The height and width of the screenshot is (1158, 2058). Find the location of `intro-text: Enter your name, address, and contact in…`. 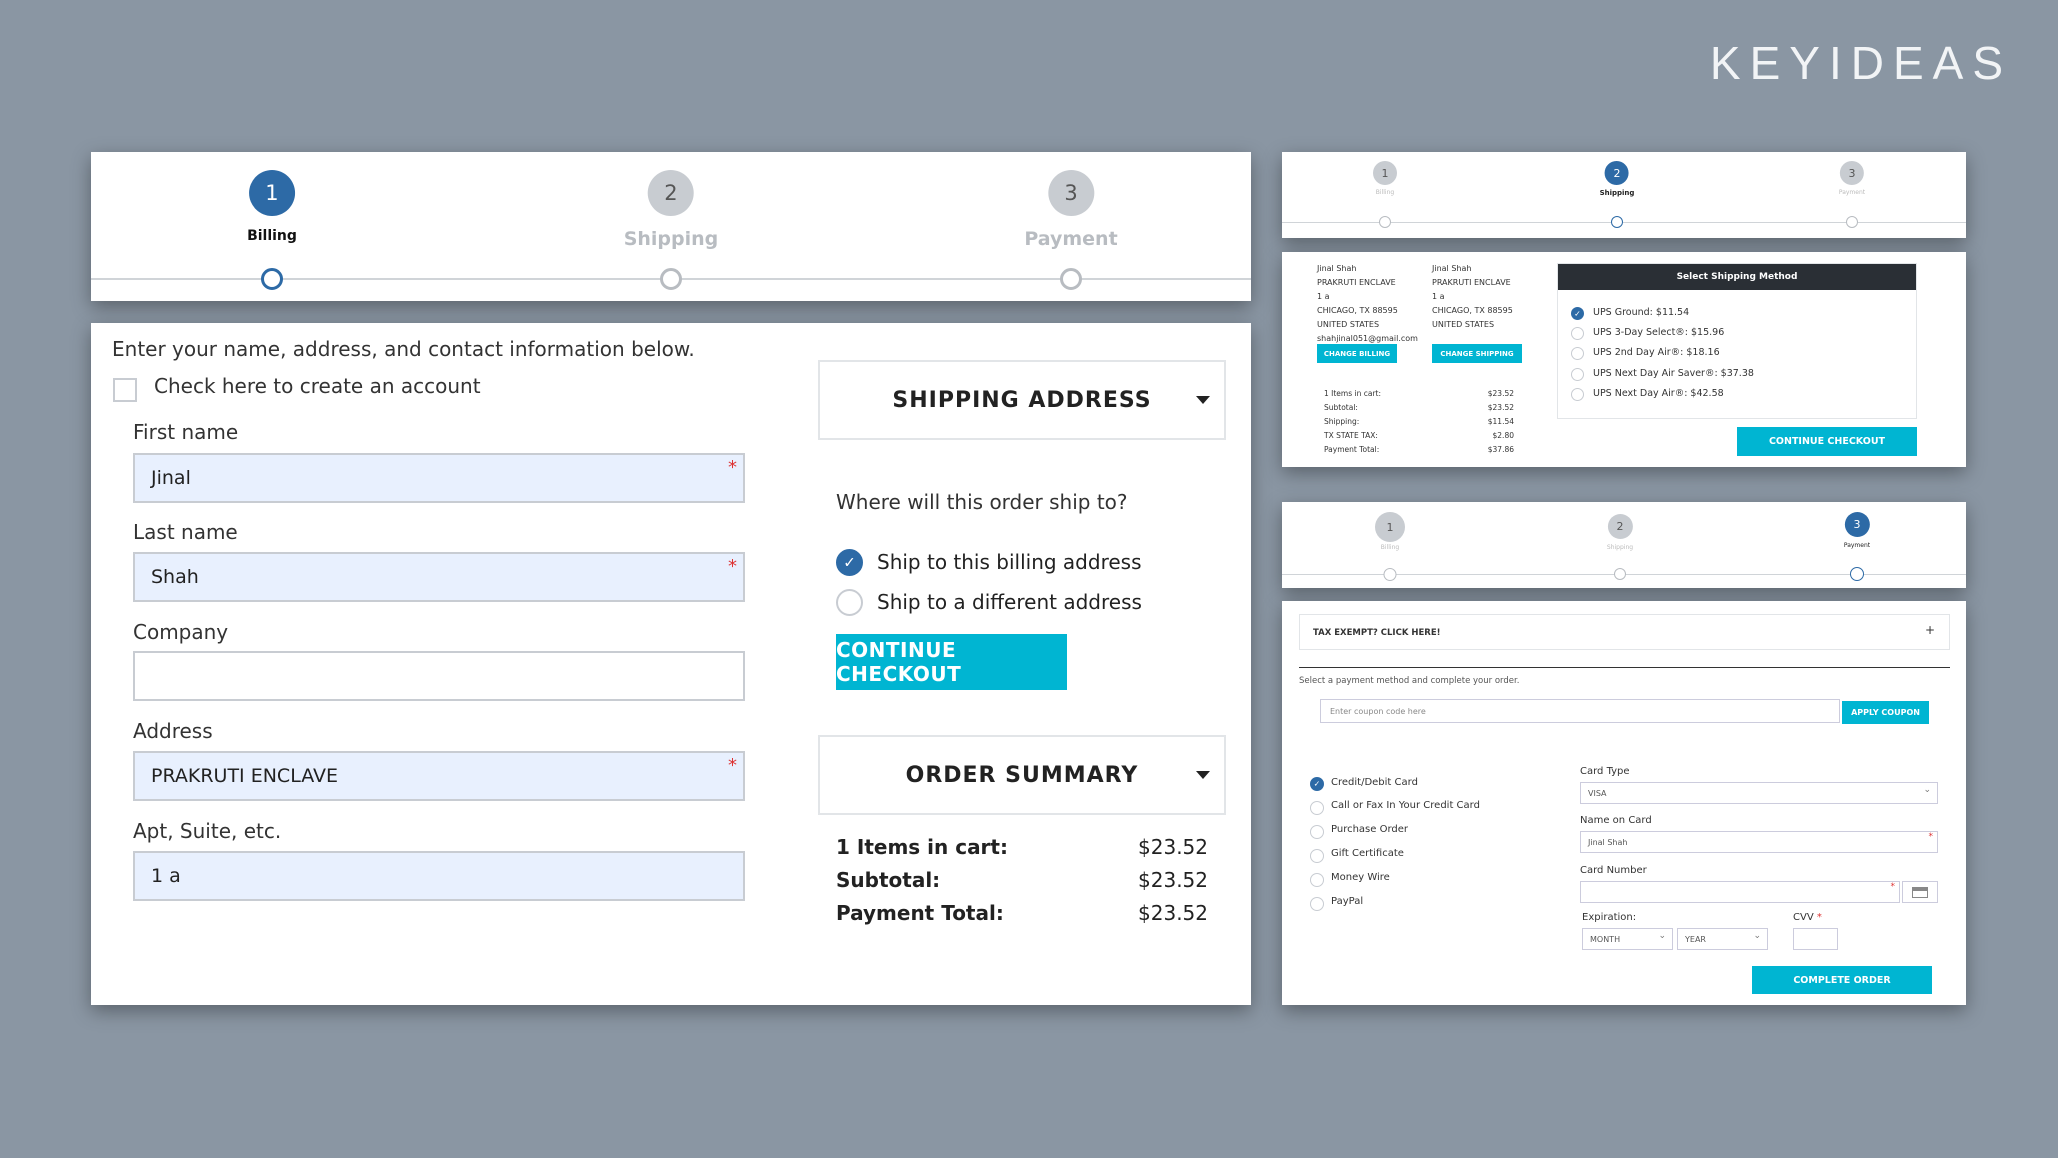

intro-text: Enter your name, address, and contact in… is located at coordinates (403, 349).